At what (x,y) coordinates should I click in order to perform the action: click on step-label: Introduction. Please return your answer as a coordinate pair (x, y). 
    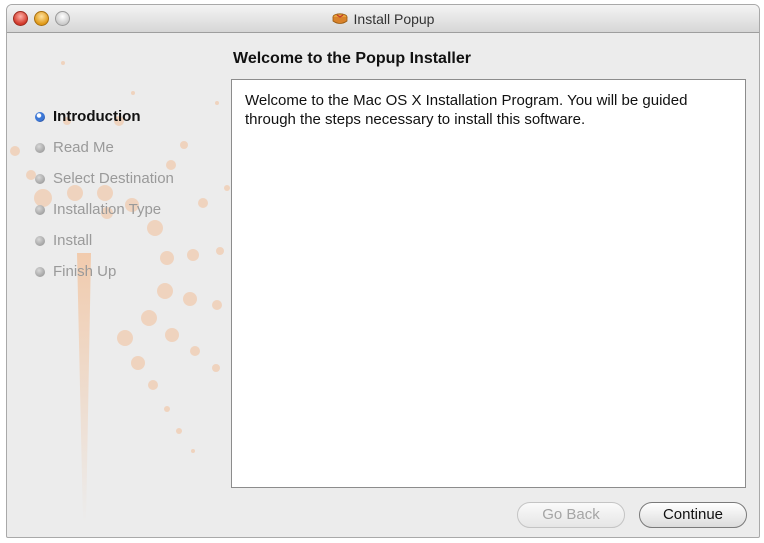
    Looking at the image, I should click on (97, 116).